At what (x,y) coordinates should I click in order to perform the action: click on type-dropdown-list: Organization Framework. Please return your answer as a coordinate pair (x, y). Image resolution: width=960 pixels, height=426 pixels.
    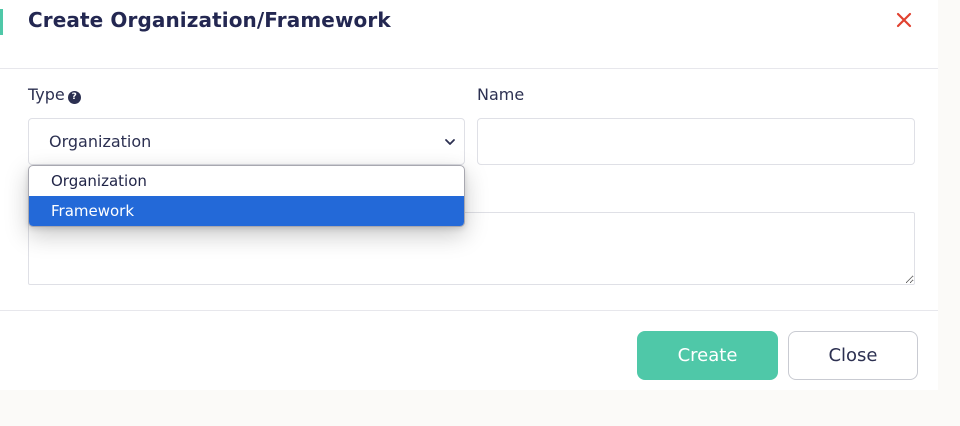
    Looking at the image, I should click on (246, 196).